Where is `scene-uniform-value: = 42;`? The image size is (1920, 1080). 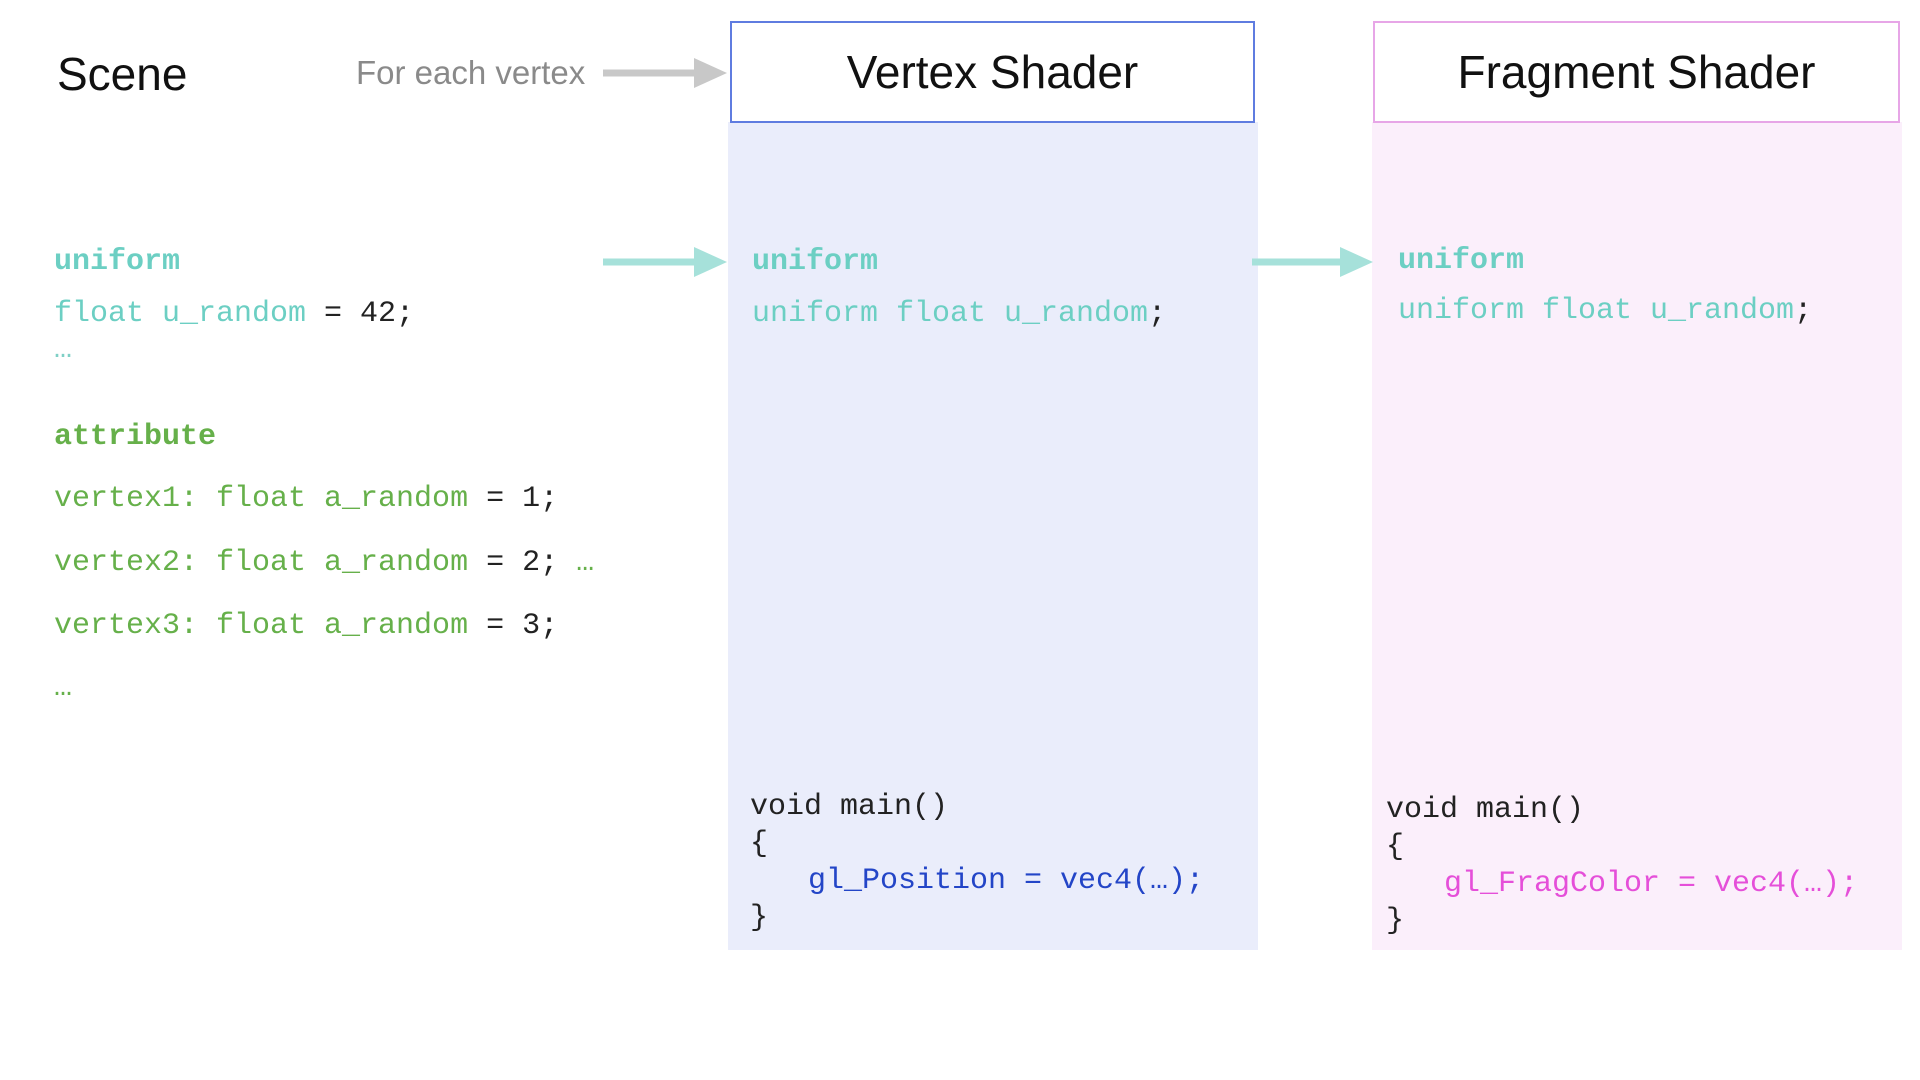 scene-uniform-value: = 42; is located at coordinates (360, 314).